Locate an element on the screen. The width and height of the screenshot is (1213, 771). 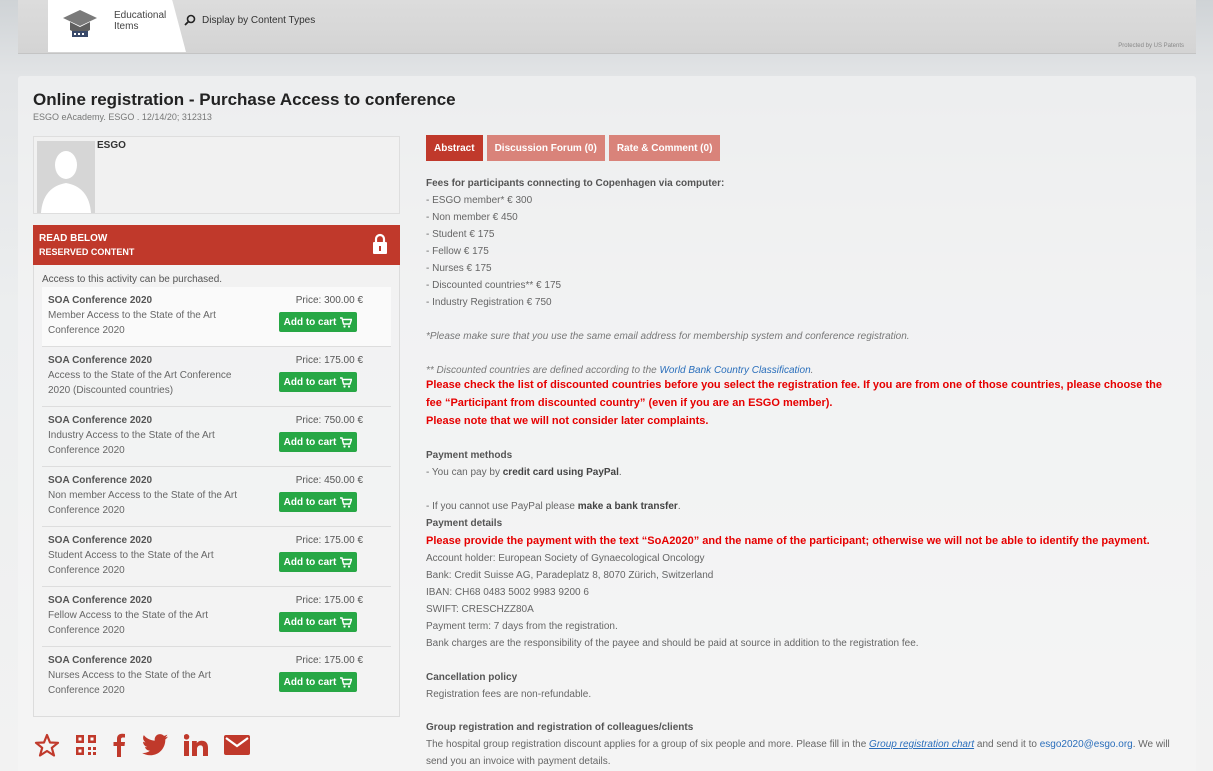
email-icon is located at coordinates (237, 745).